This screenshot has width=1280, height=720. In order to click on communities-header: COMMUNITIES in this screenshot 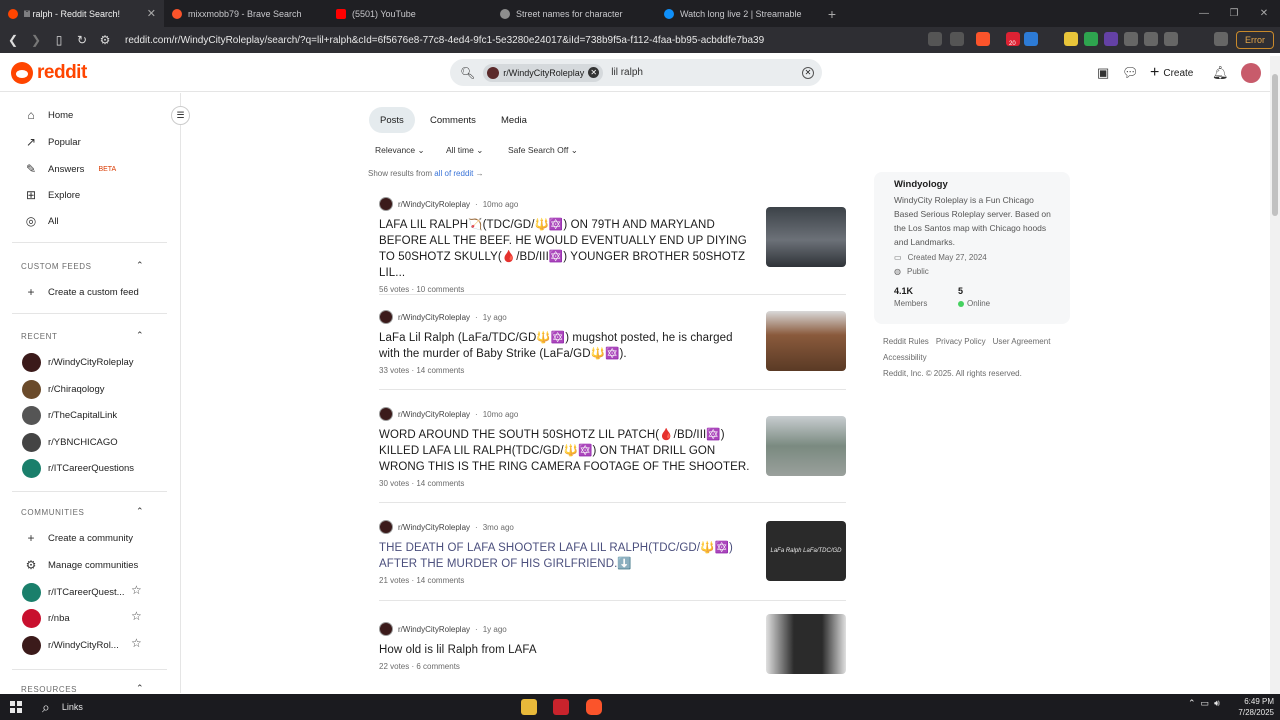, I will do `click(53, 512)`.